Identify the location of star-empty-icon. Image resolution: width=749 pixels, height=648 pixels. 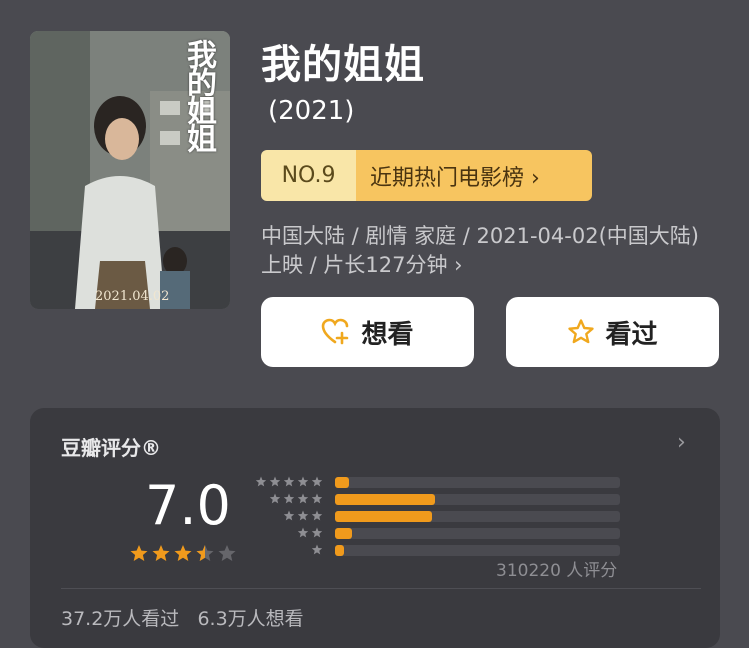
(227, 553).